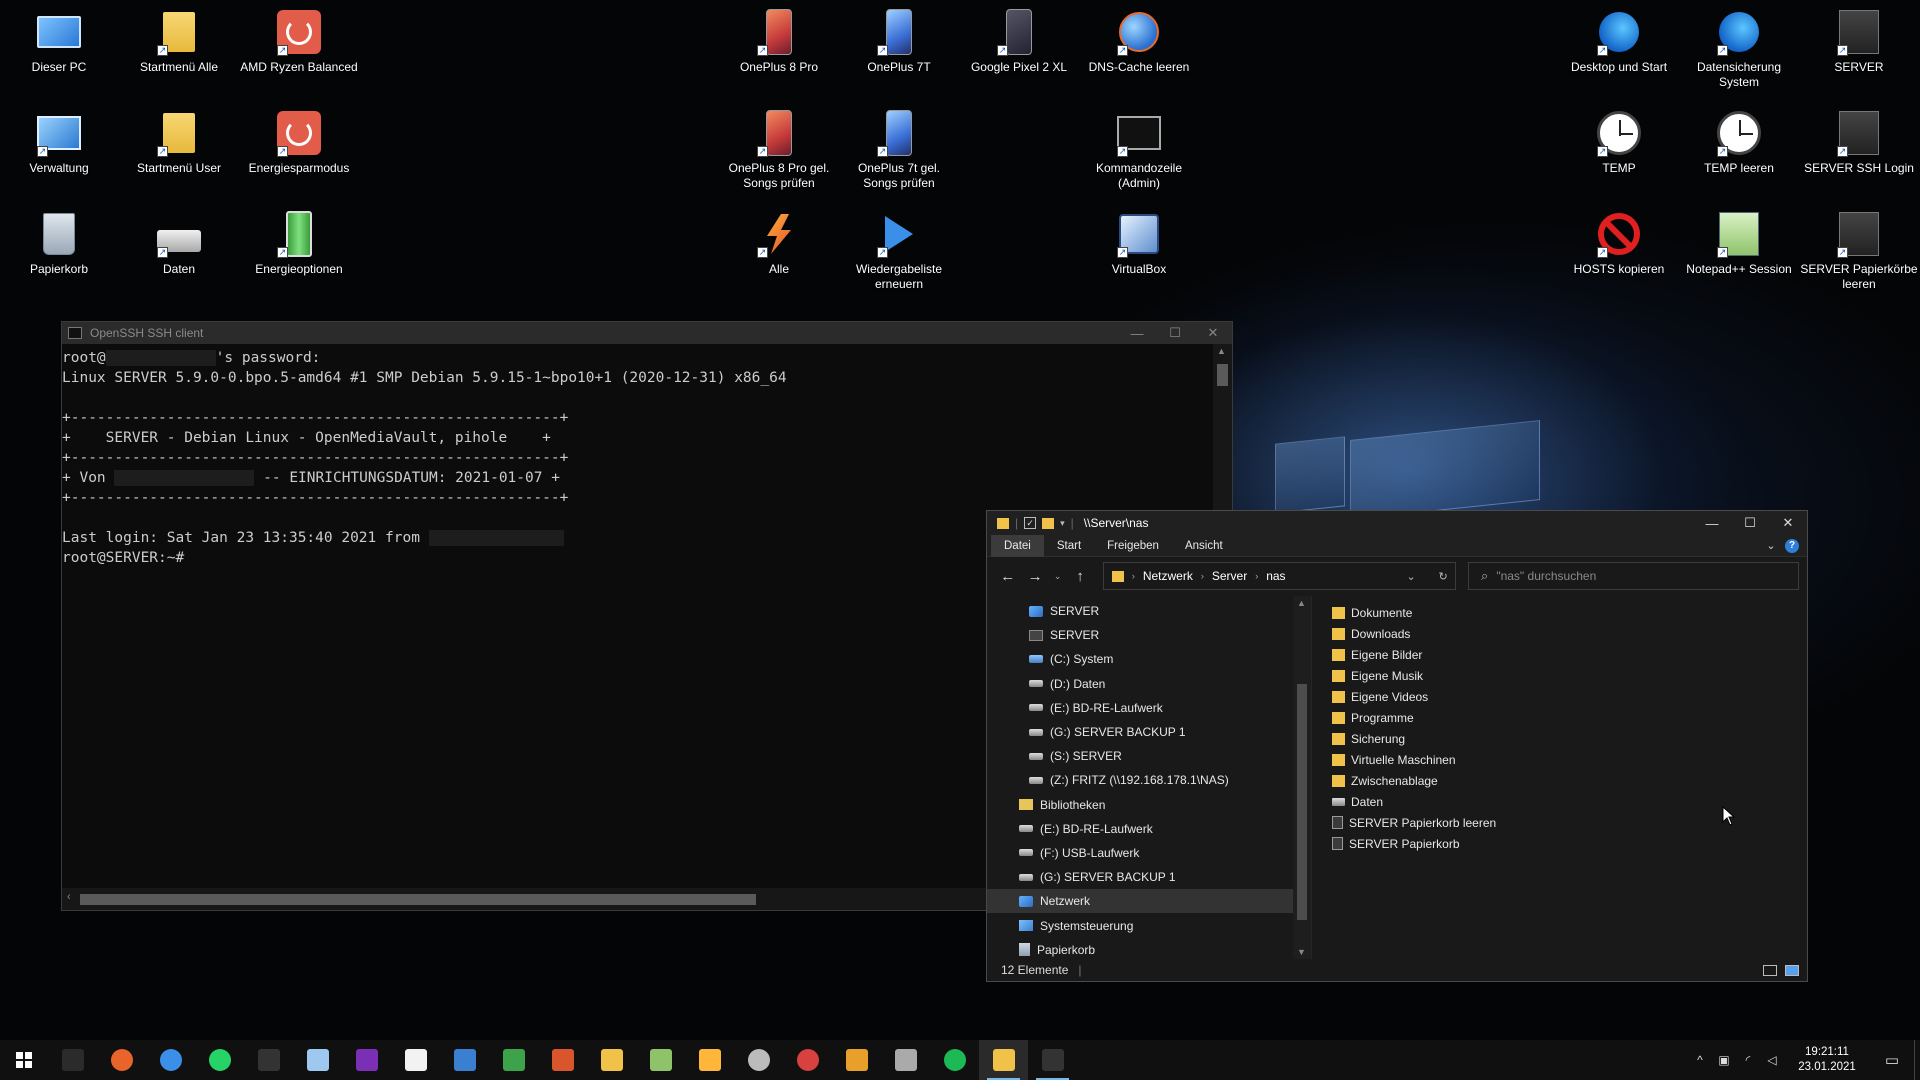 The image size is (1920, 1080). What do you see at coordinates (1859, 142) in the screenshot?
I see `desktop-shortcut: ↗ SERVER SSH Login` at bounding box center [1859, 142].